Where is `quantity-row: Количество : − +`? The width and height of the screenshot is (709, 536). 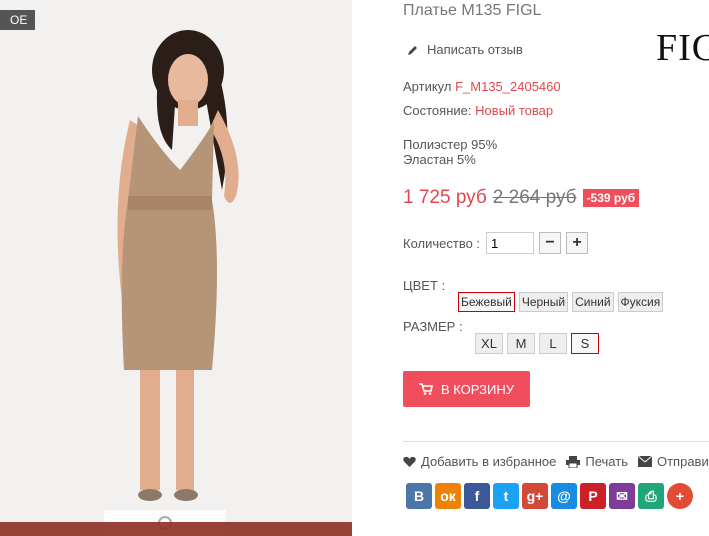 quantity-row: Количество : − + is located at coordinates (496, 243).